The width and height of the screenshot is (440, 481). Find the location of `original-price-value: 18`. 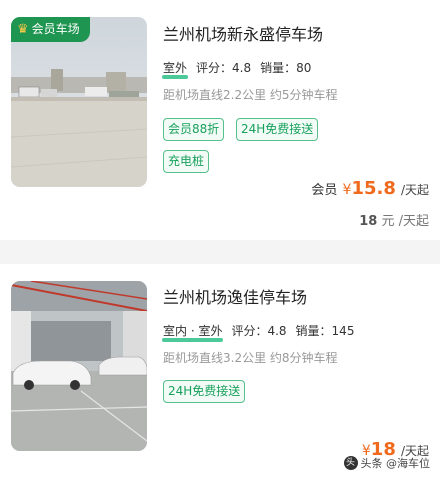

original-price-value: 18 is located at coordinates (368, 221).